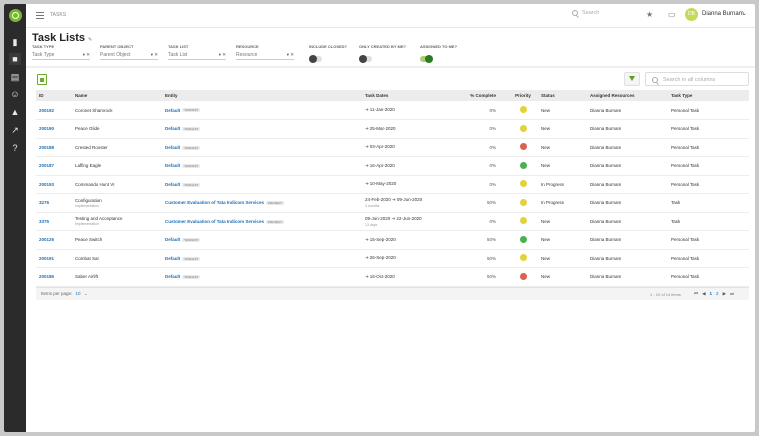 This screenshot has height=436, width=759. Describe the element at coordinates (54, 166) in the screenshot. I see `task-id: 200187` at that location.